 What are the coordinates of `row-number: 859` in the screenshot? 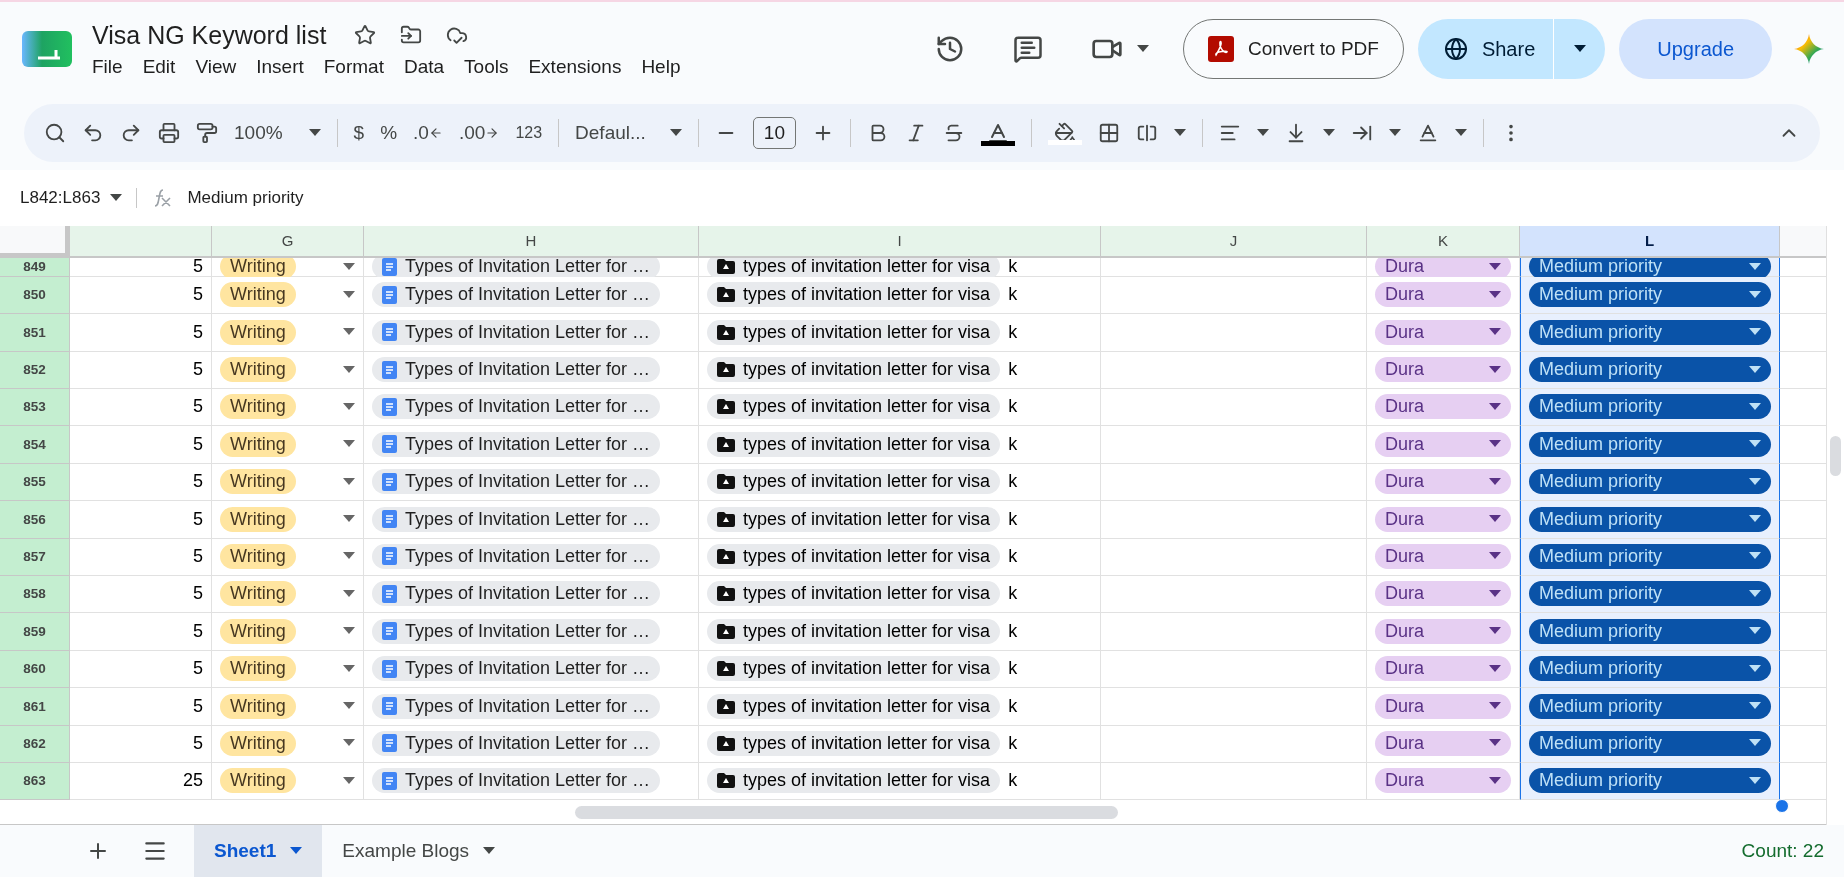 It's located at (35, 632).